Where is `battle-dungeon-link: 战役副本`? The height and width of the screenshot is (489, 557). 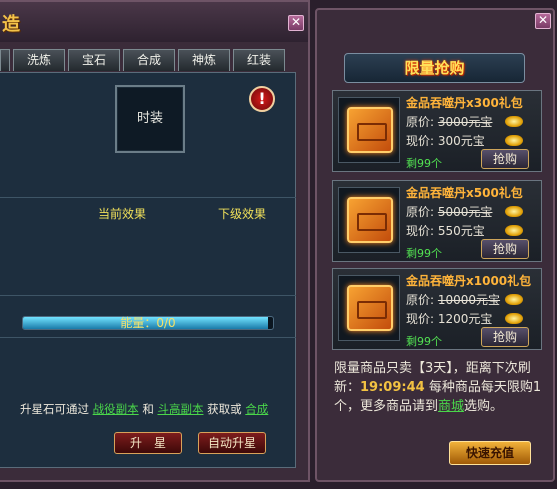
battle-dungeon-link: 战役副本 is located at coordinates (116, 409).